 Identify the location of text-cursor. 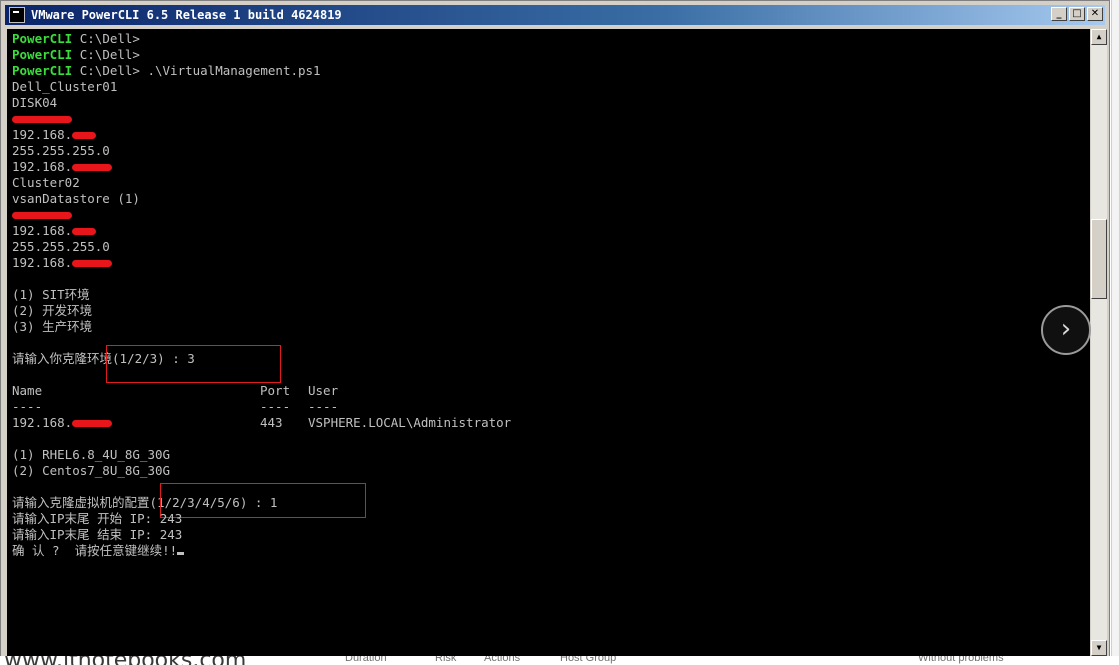
(181, 553).